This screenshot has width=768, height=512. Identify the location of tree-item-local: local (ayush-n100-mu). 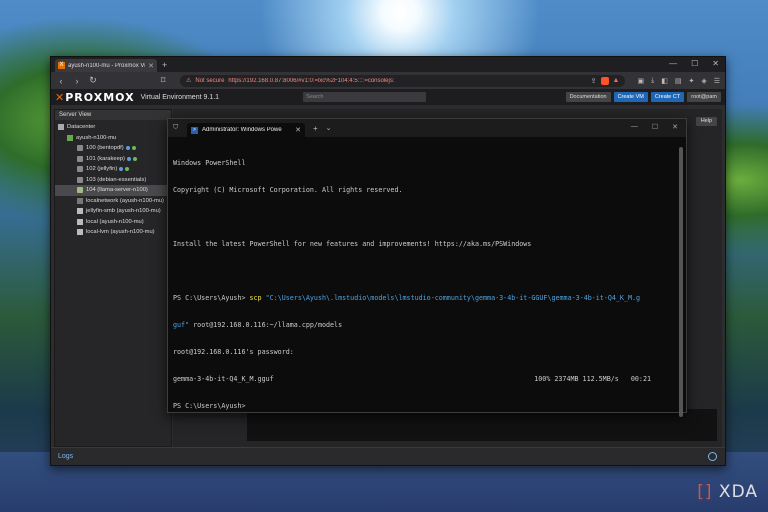
(113, 222).